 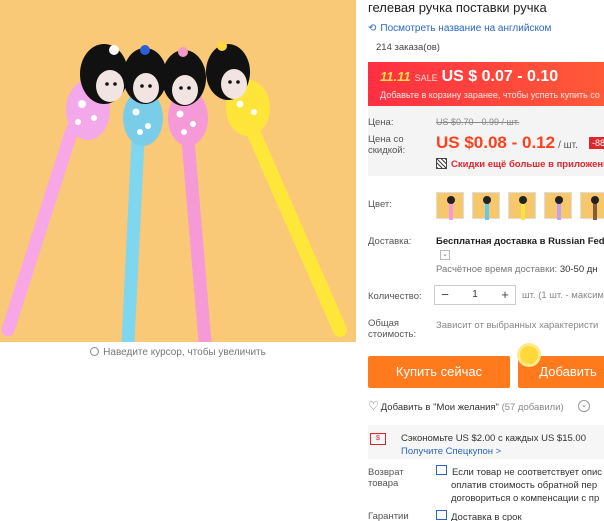 What do you see at coordinates (390, 241) in the screenshot?
I see `shipping-label: Доставка:` at bounding box center [390, 241].